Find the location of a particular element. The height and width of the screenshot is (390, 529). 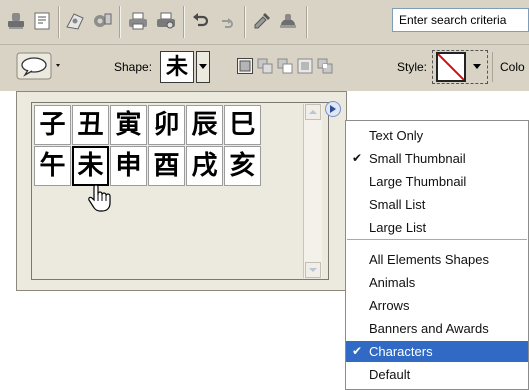

menu-item-animals: Animals is located at coordinates (437, 282).